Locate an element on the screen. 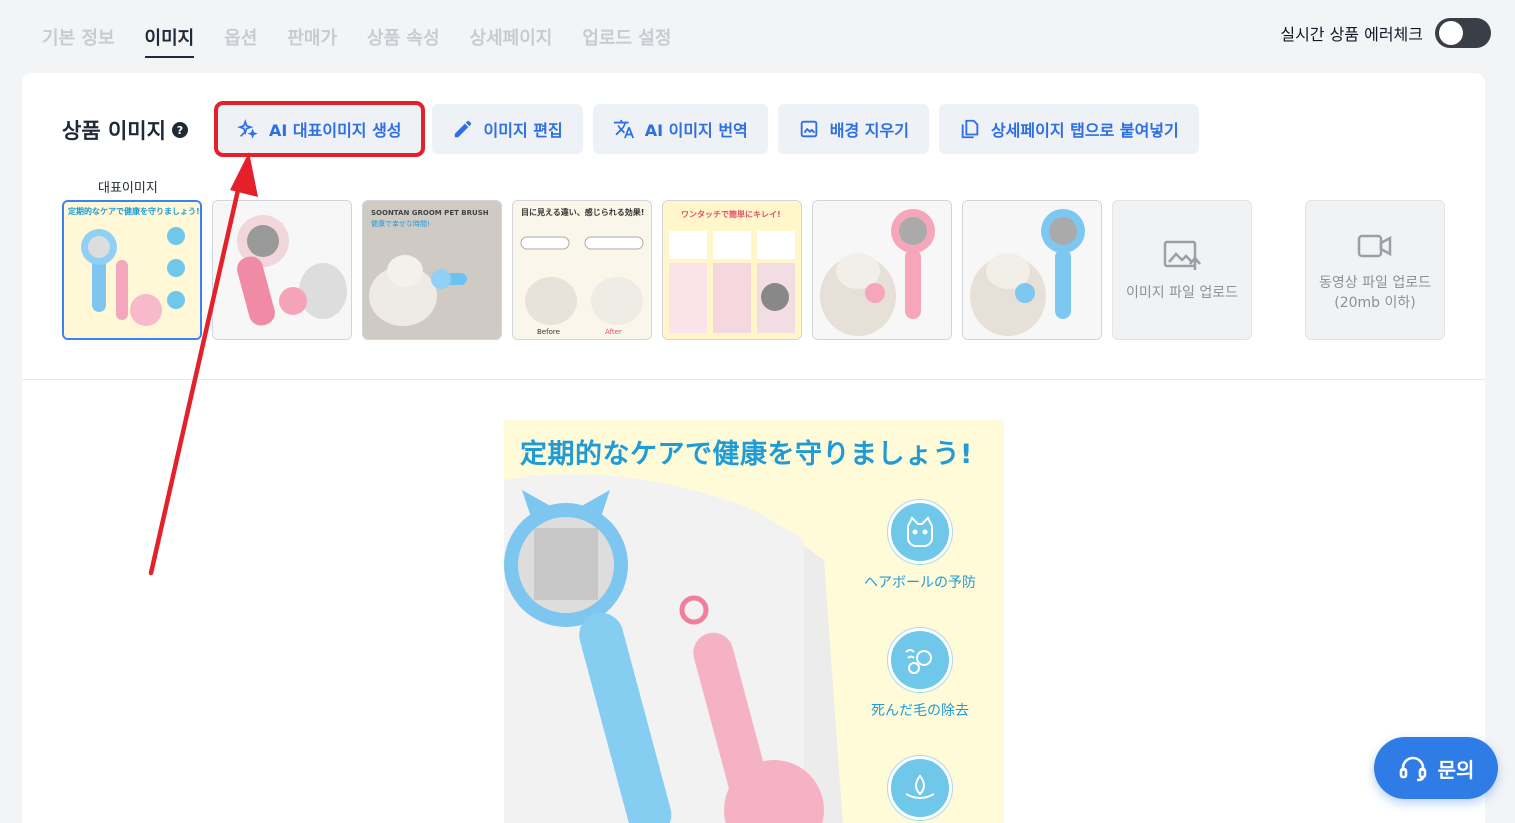 The image size is (1515, 823). thumbnail-1: 定期的なケアで健康を守りましょう! is located at coordinates (132, 270).